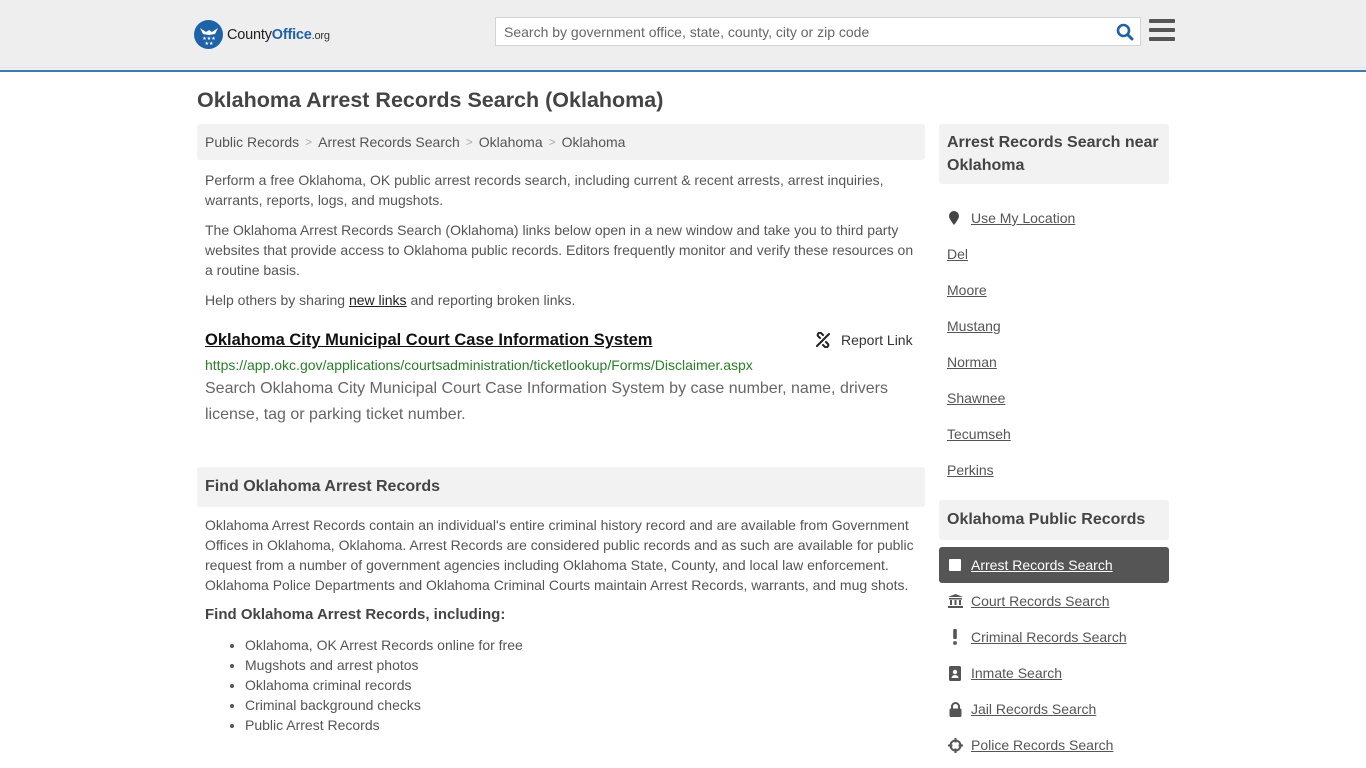 The image size is (1366, 768). Describe the element at coordinates (277, 300) in the screenshot. I see `share-text: Help others by sharing` at that location.